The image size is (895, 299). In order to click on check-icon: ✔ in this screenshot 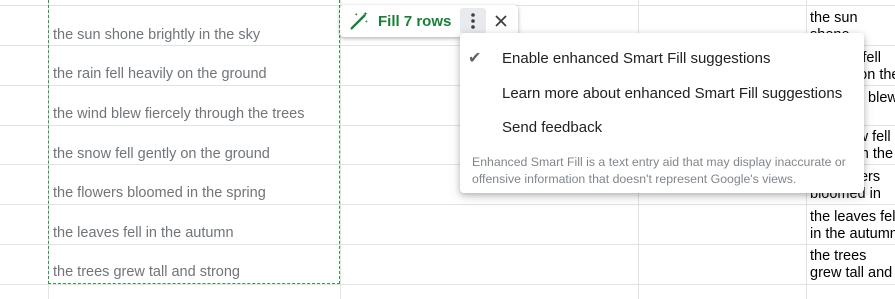, I will do `click(475, 58)`.